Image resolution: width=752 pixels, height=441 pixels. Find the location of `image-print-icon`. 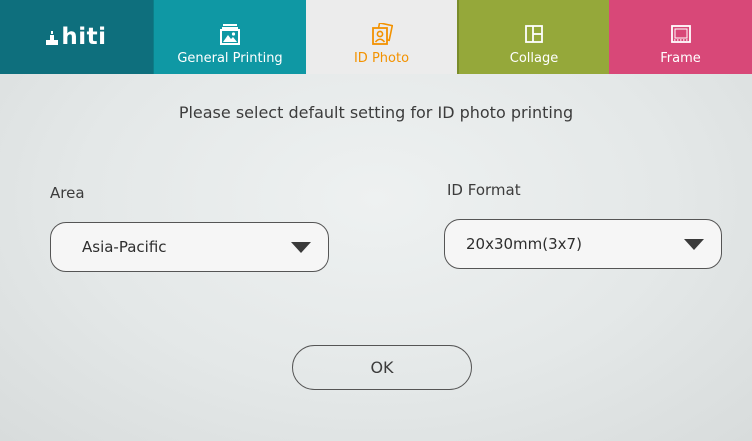

image-print-icon is located at coordinates (230, 34).